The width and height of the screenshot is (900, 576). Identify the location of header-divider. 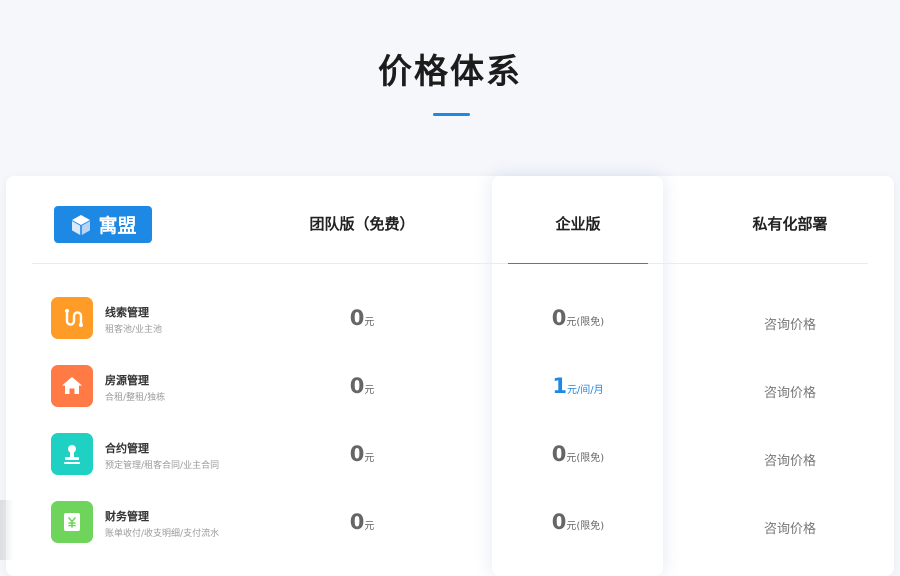
(450, 263).